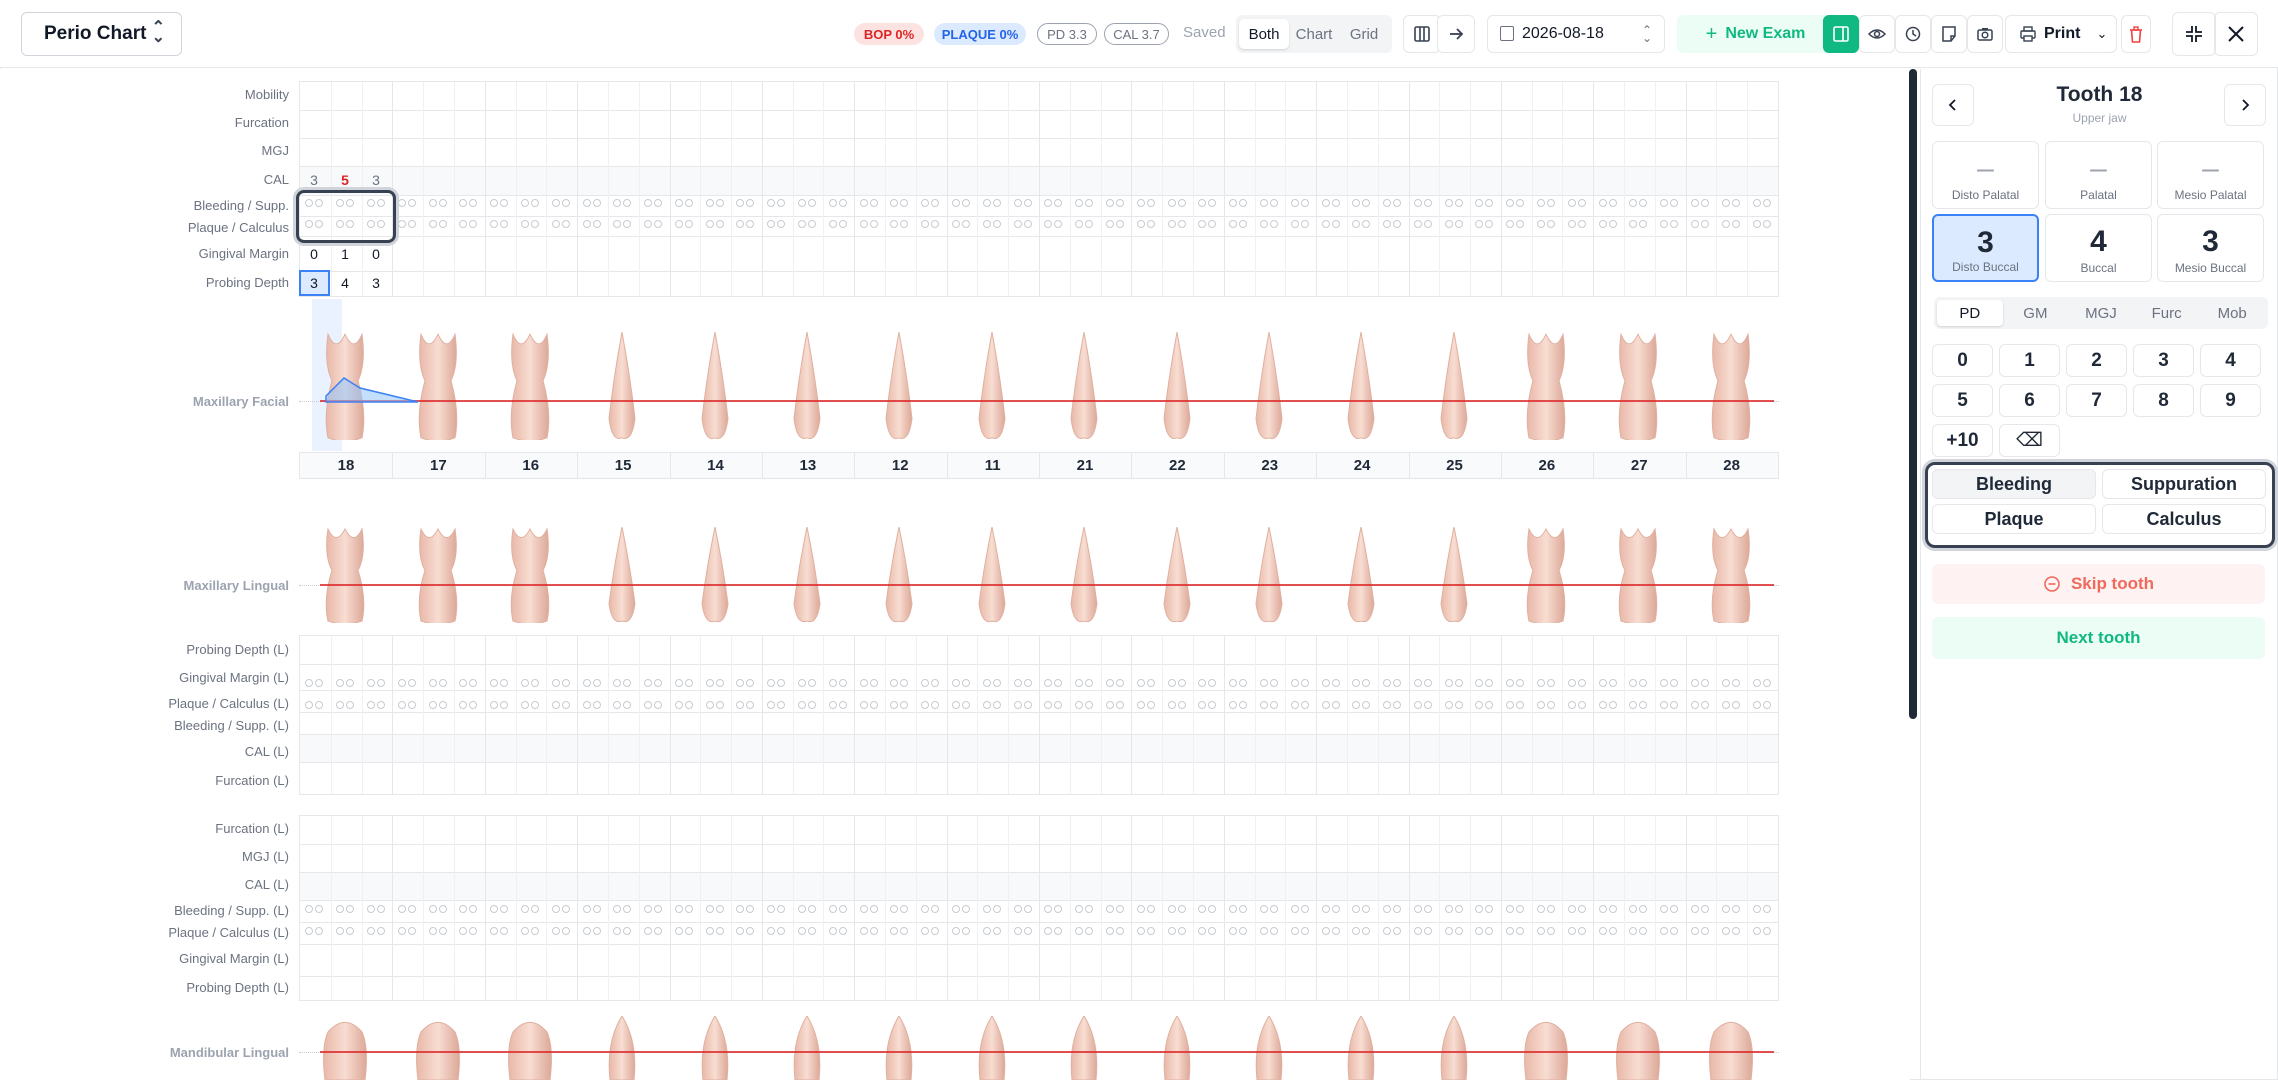 This screenshot has height=1085, width=2278. Describe the element at coordinates (2210, 175) in the screenshot. I see `site-mesio-palatal: – Mesio Palatal` at that location.